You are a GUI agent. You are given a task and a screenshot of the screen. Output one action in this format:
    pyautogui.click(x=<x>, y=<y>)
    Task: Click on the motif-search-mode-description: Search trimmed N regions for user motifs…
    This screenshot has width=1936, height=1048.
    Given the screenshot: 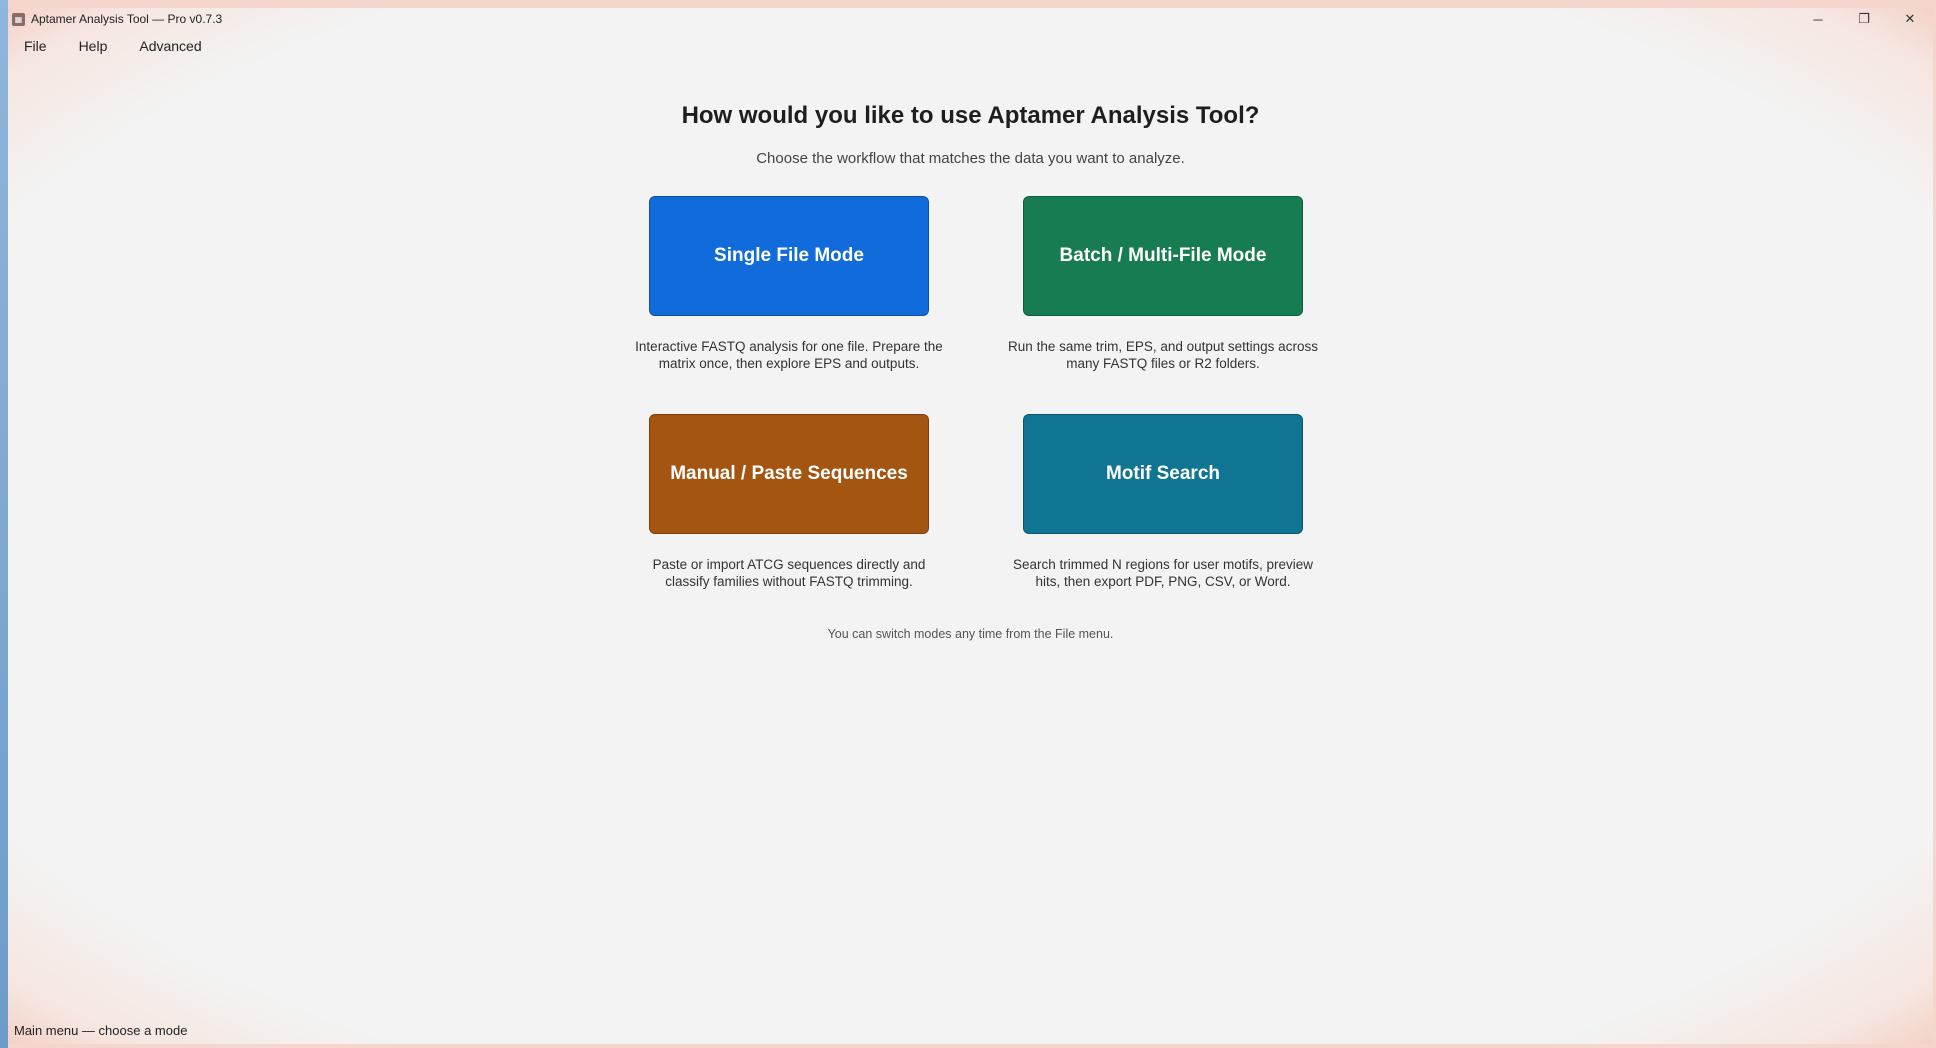 What is the action you would take?
    pyautogui.click(x=1163, y=573)
    